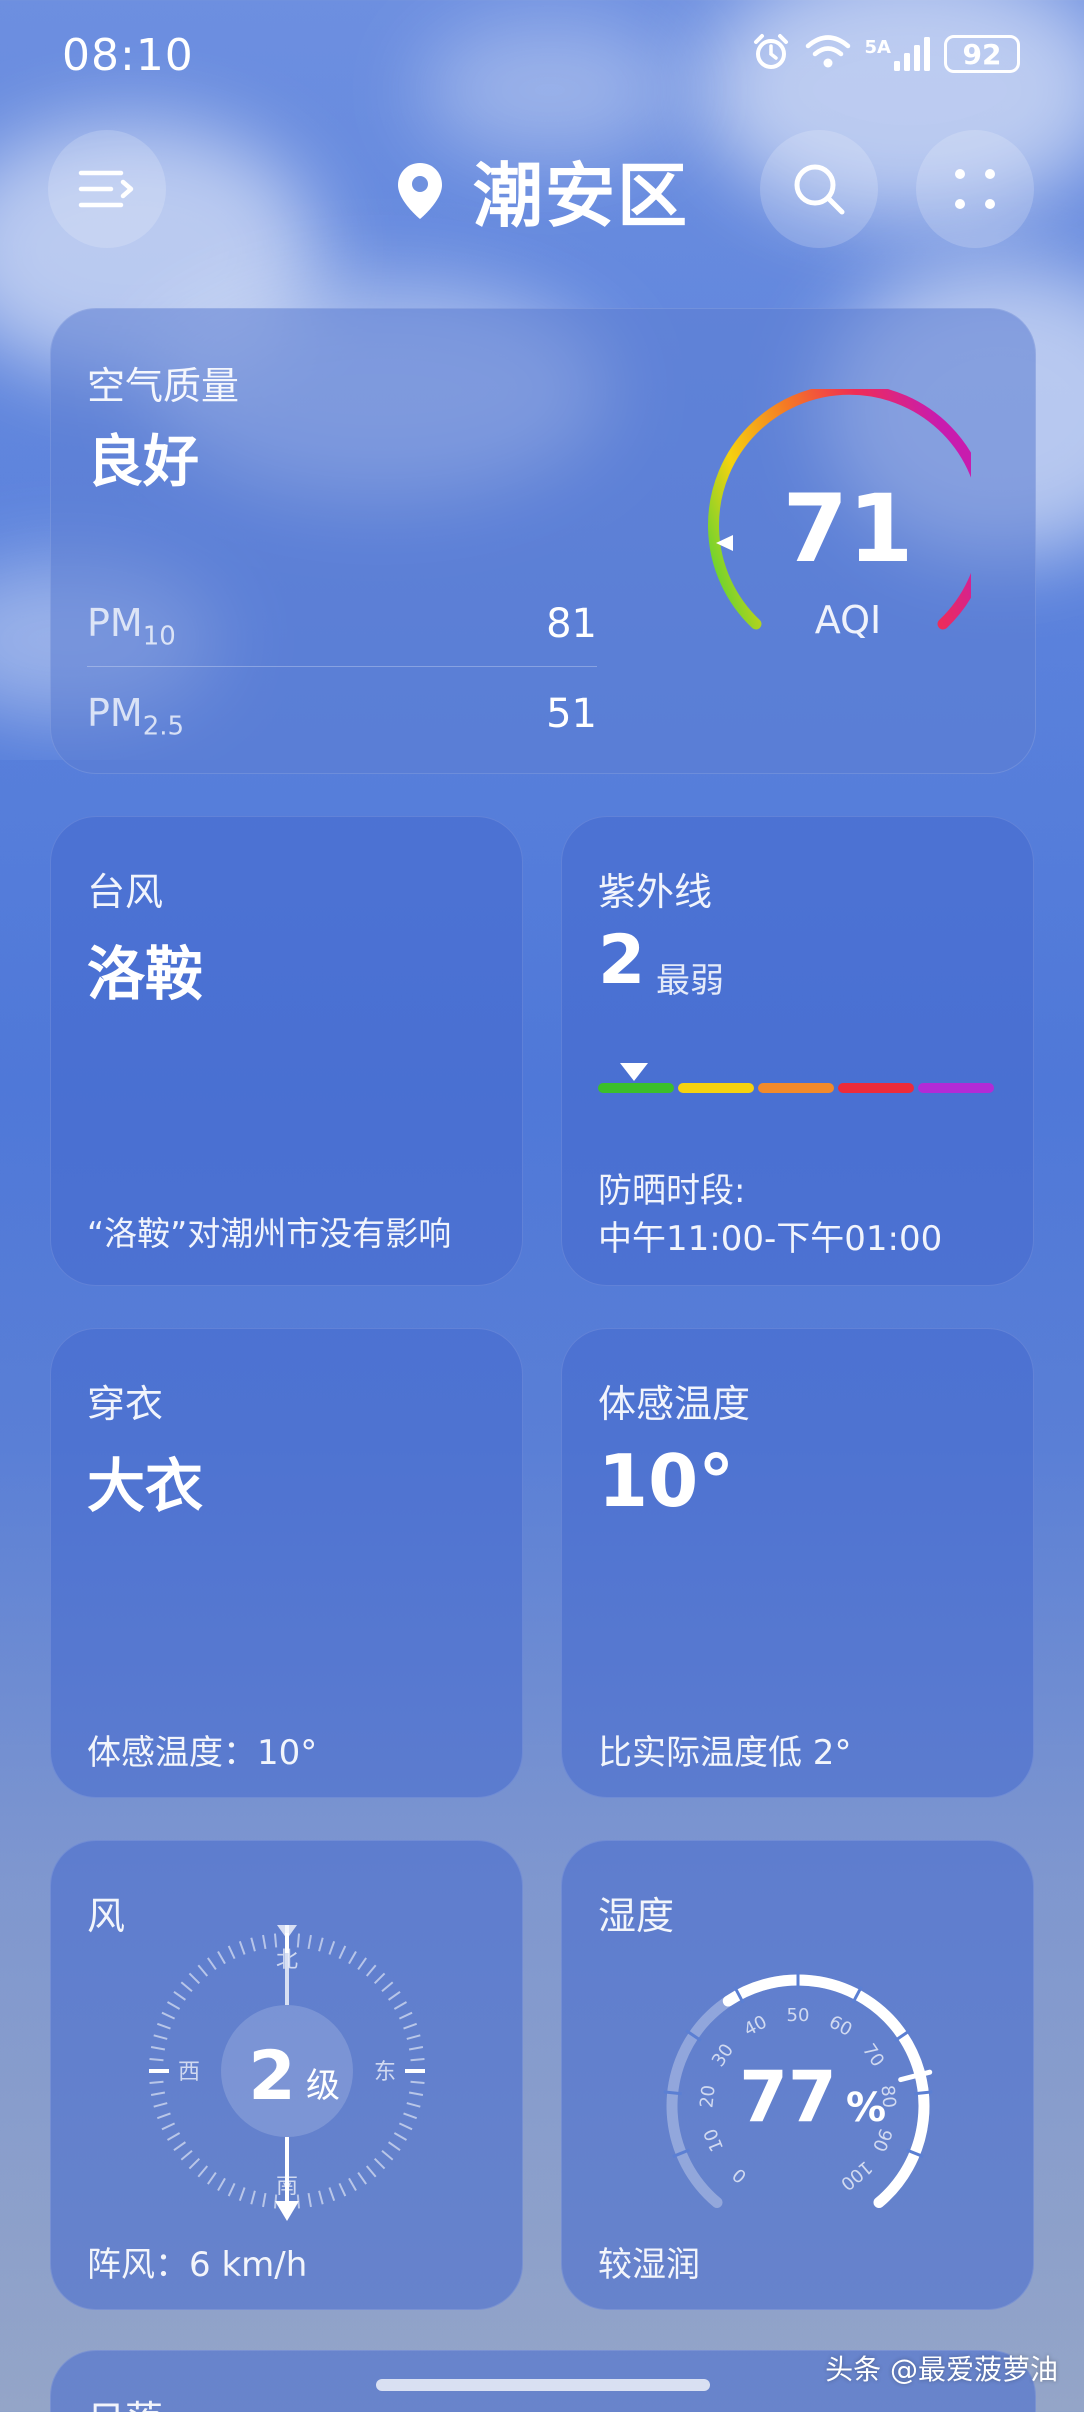 Image resolution: width=1084 pixels, height=2412 pixels. Describe the element at coordinates (690, 981) in the screenshot. I see `uv-level: 最弱` at that location.